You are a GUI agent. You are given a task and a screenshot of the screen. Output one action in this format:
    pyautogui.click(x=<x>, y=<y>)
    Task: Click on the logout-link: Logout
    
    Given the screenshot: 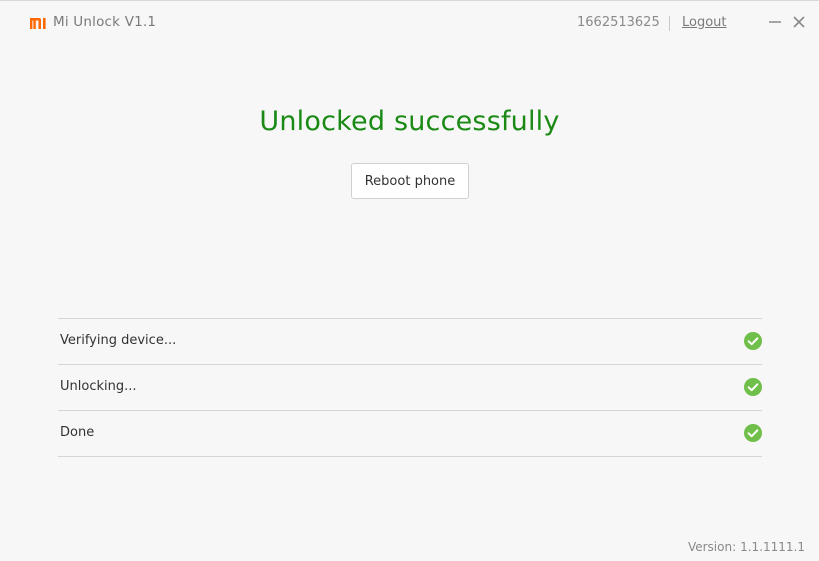 What is the action you would take?
    pyautogui.click(x=704, y=22)
    